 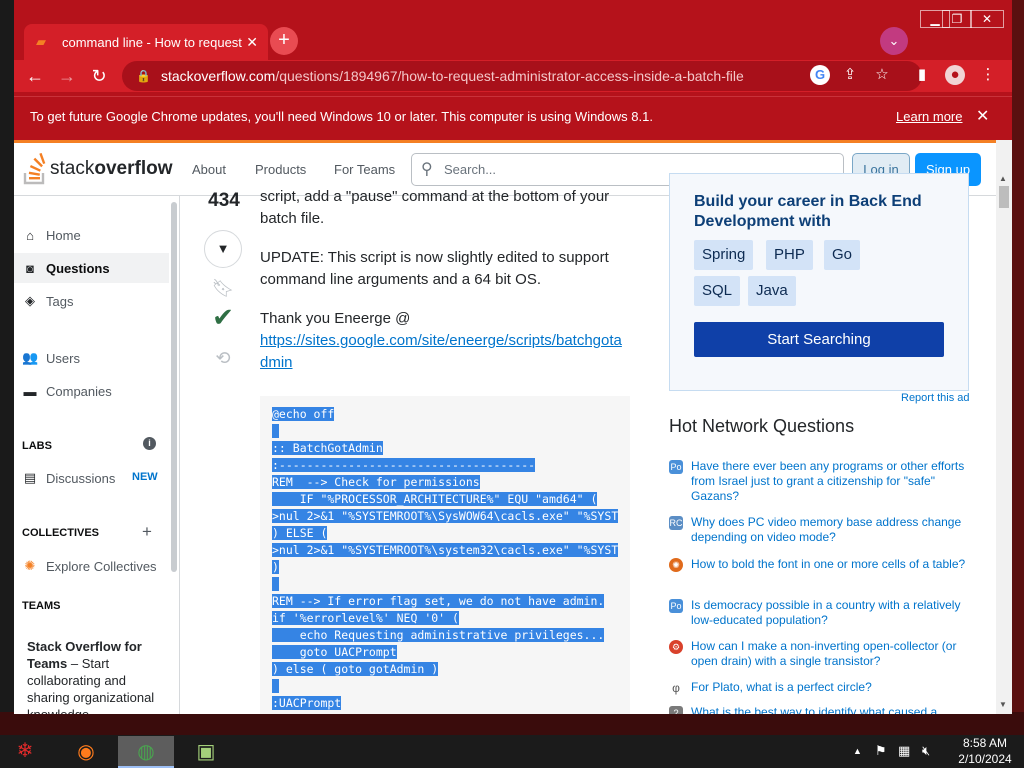 I want to click on labs-heading: LABS, so click(x=37, y=446).